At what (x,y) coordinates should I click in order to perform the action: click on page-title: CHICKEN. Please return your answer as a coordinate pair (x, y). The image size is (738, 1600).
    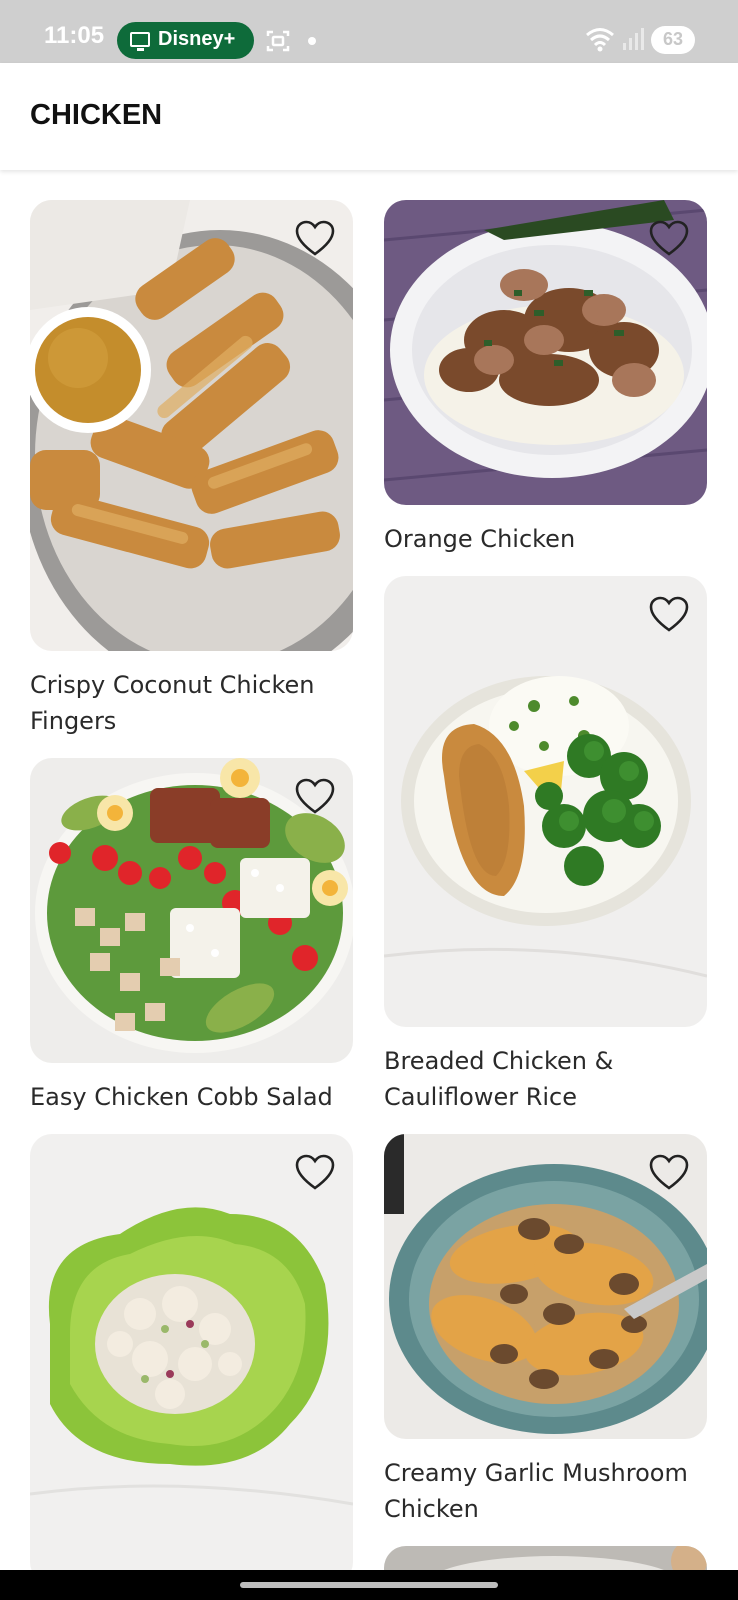
    Looking at the image, I should click on (96, 115).